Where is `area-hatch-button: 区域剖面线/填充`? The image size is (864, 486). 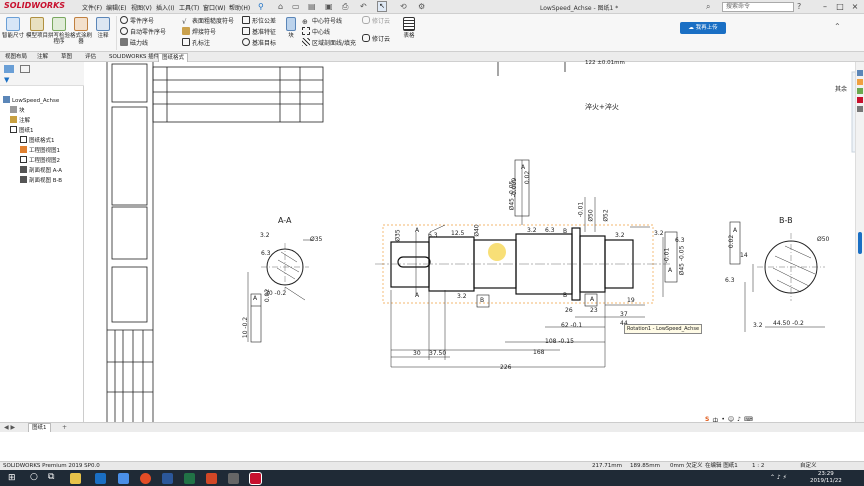
area-hatch-button: 区域剖面线/填充 is located at coordinates (329, 43).